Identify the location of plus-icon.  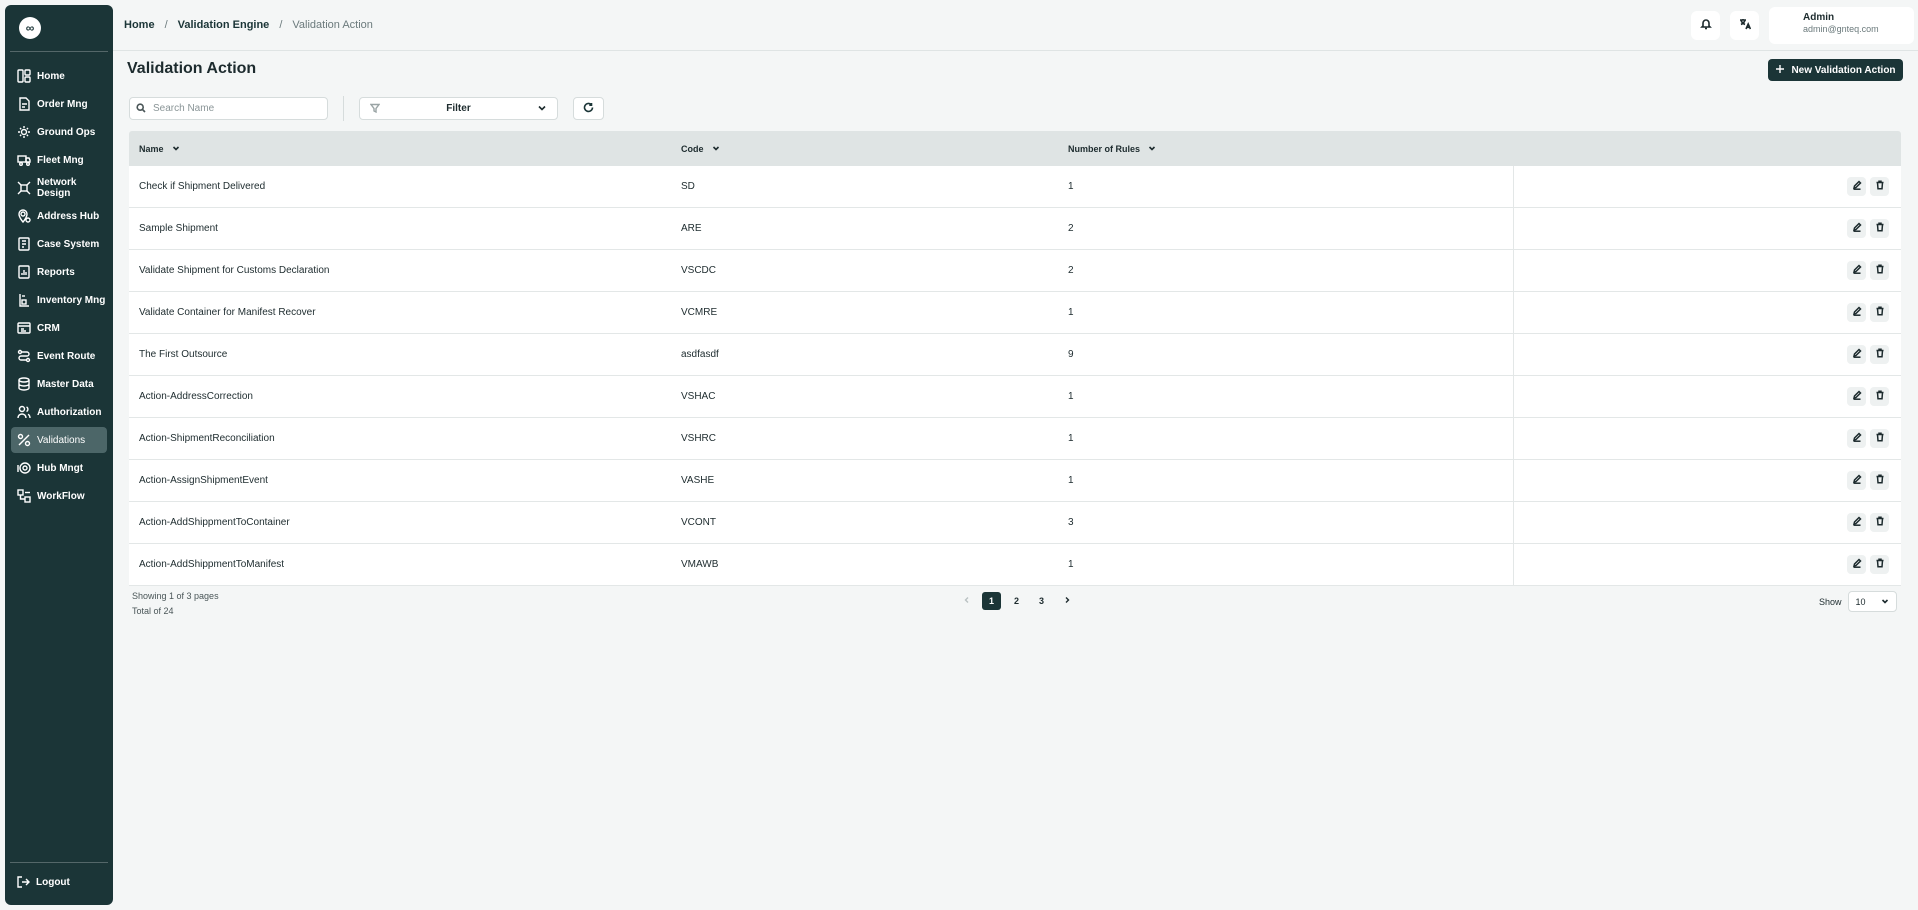
(1780, 70).